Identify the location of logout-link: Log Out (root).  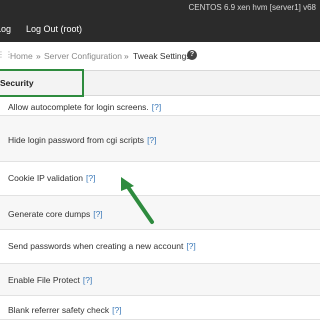
(54, 29).